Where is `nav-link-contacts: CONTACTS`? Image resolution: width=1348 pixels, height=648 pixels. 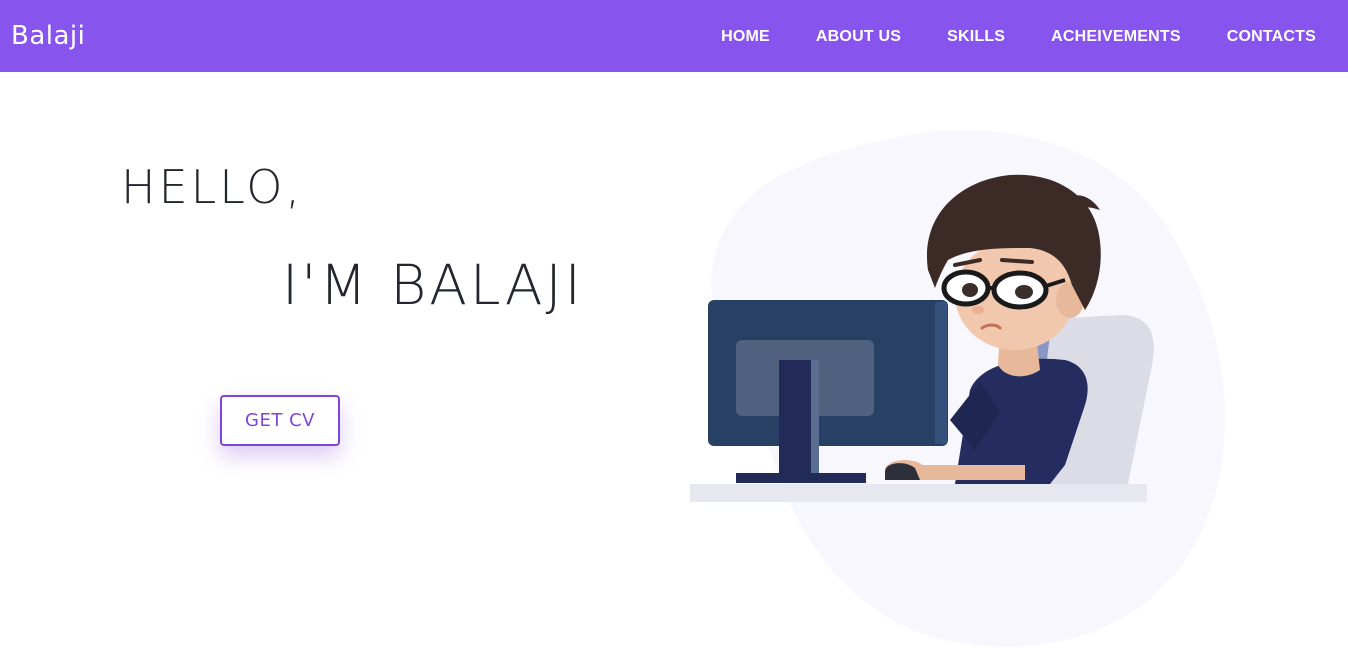
nav-link-contacts: CONTACTS is located at coordinates (1271, 36).